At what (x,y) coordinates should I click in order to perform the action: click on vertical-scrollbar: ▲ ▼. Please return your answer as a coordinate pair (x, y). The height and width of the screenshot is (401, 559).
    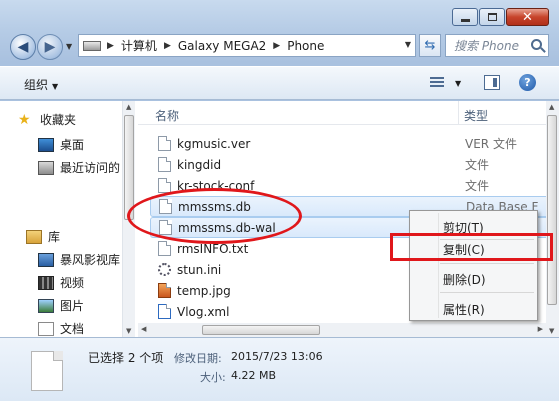
    Looking at the image, I should click on (552, 219).